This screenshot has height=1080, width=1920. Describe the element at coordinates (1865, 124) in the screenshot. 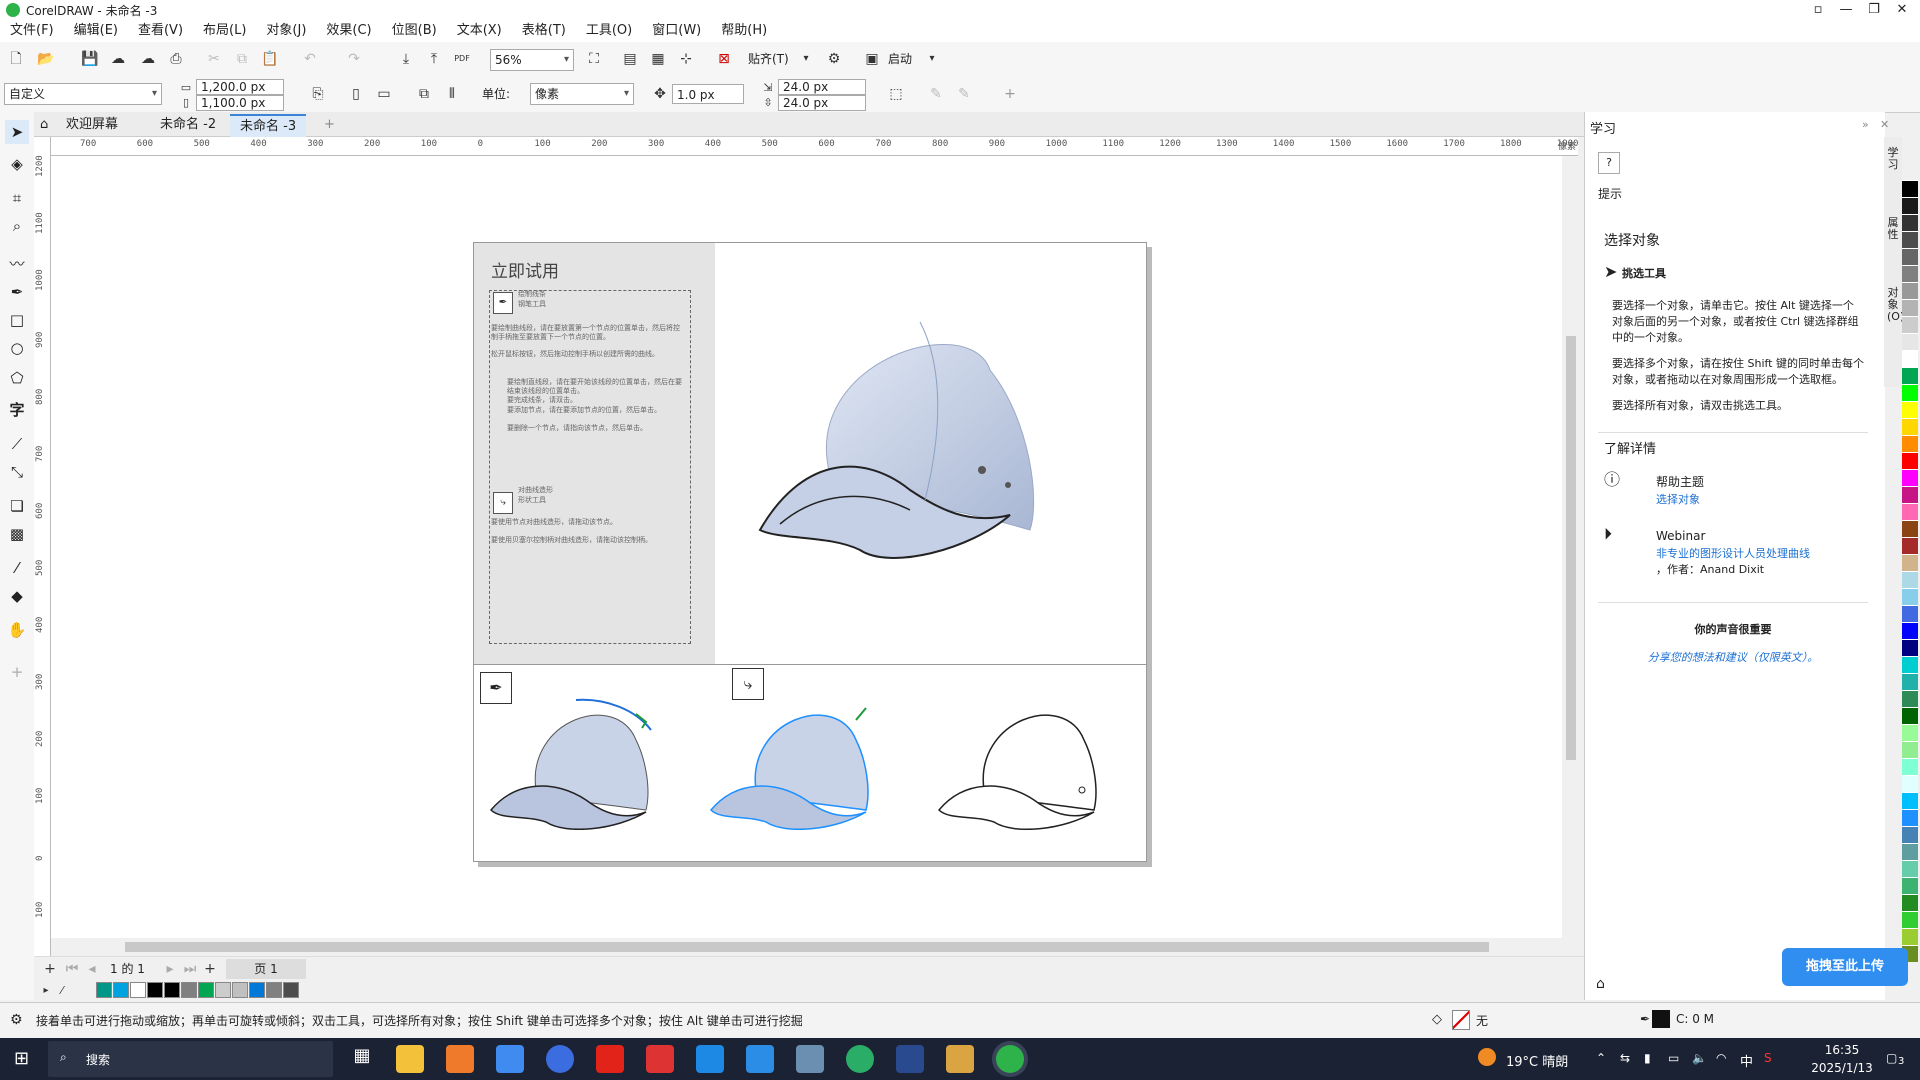

I see `docker-collapse-icon: »` at that location.